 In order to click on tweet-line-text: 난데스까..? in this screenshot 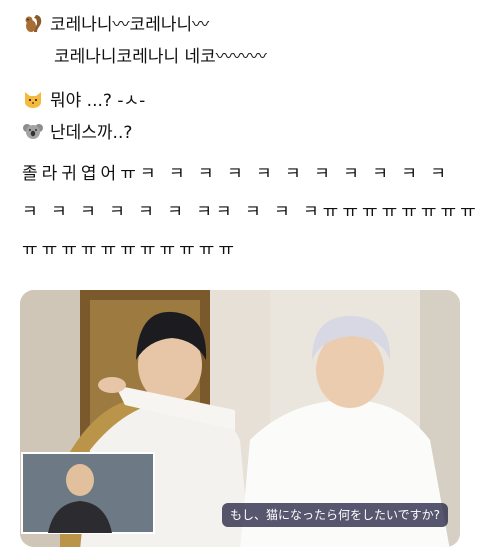, I will do `click(91, 133)`.